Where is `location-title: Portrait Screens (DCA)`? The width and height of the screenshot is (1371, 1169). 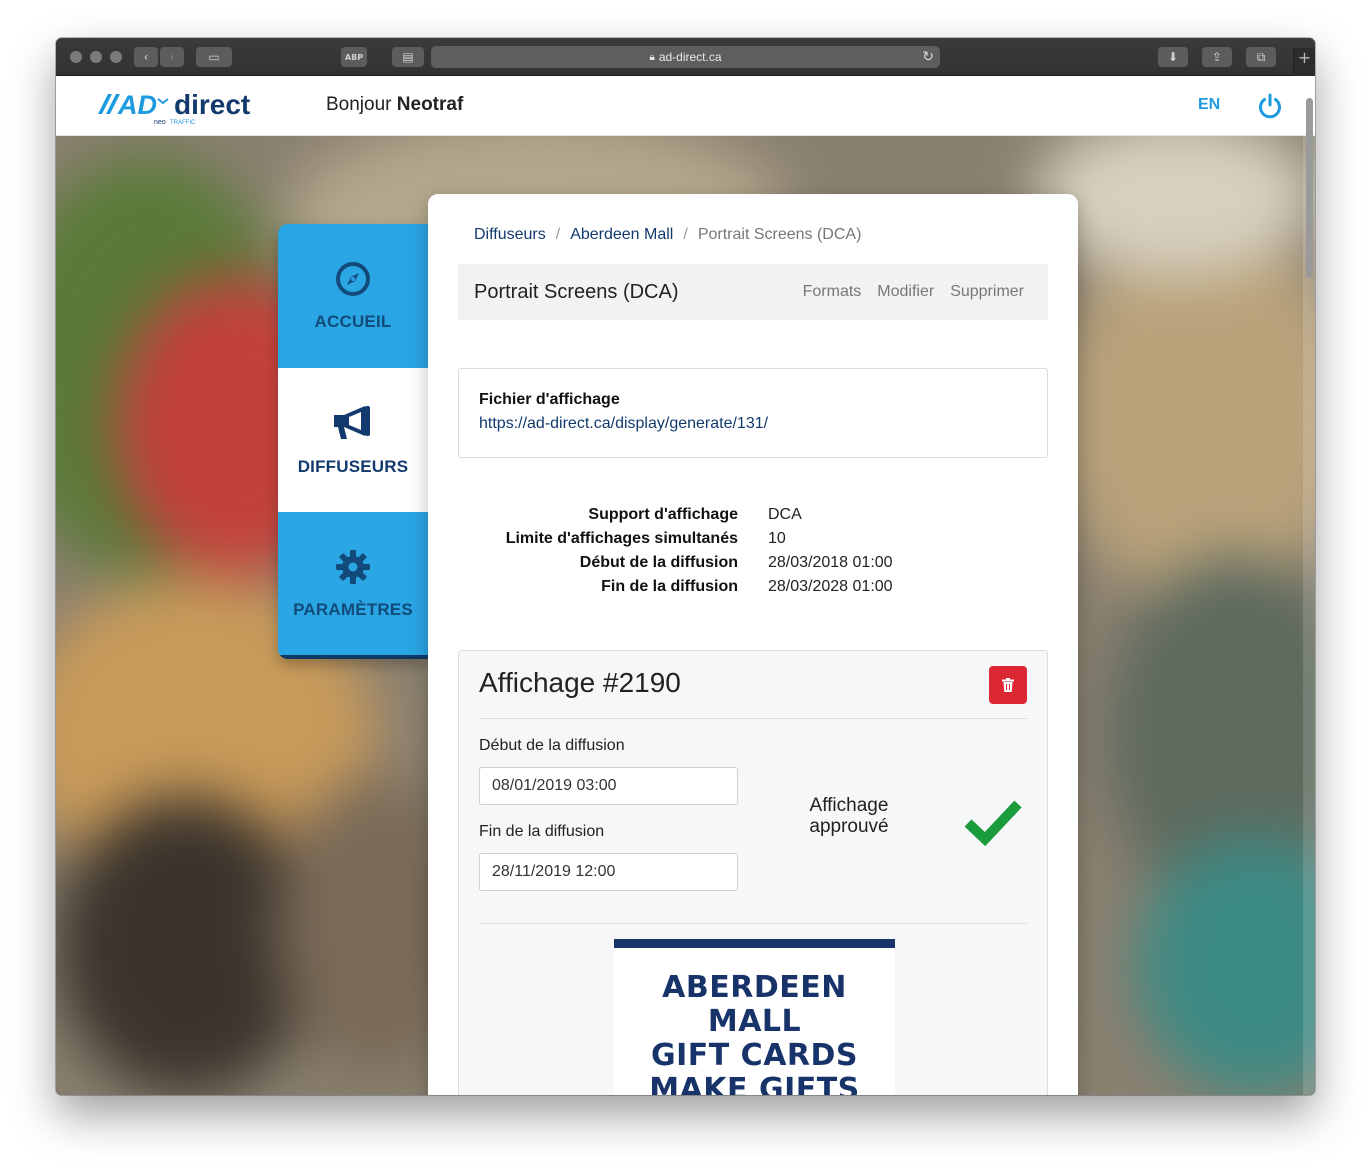
location-title: Portrait Screens (DCA) is located at coordinates (576, 292).